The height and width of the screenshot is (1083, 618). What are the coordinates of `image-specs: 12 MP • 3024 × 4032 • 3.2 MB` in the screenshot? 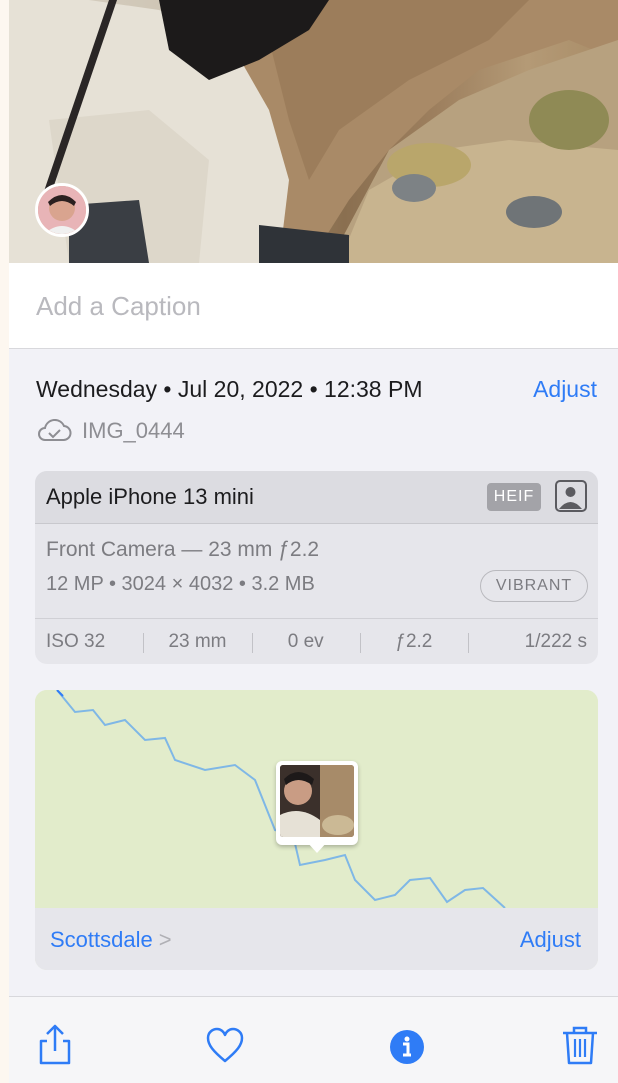 It's located at (180, 584).